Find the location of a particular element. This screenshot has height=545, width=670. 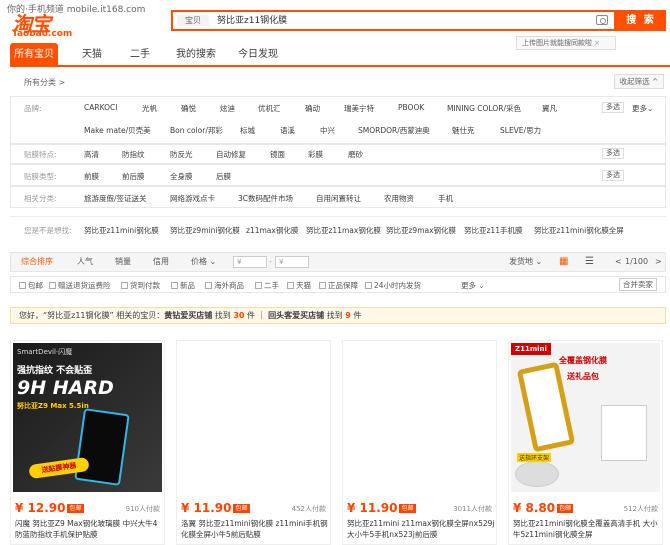

product-title: 闪魔 努比亚Z9 Max钢化玻璃膜 中兴大牛4 防蓝防指纹手机保护贴膜 is located at coordinates (89, 530).